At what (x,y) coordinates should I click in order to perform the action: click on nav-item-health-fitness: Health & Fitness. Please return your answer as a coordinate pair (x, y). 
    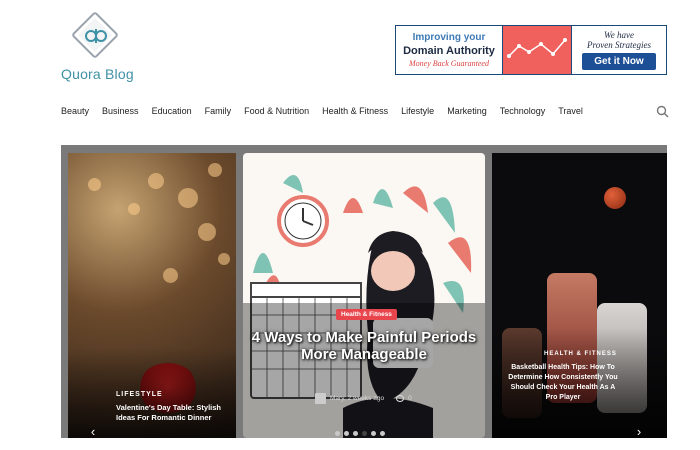
    Looking at the image, I should click on (355, 113).